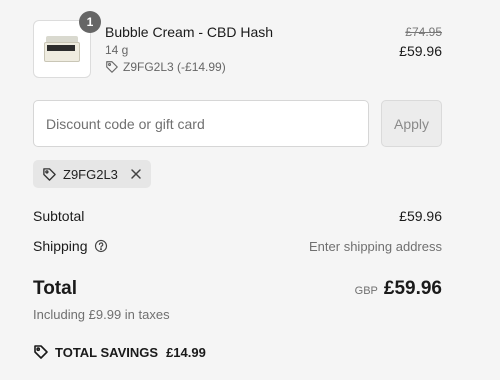 This screenshot has width=500, height=380. I want to click on discount-form: Apply, so click(237, 124).